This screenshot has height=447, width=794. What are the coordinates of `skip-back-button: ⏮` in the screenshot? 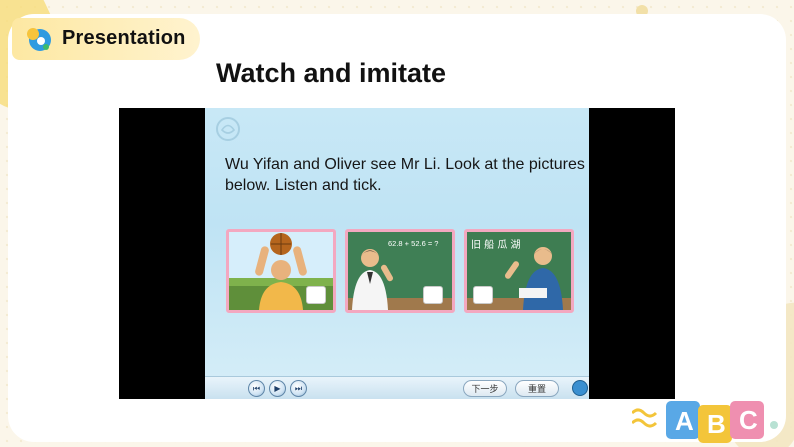 It's located at (256, 388).